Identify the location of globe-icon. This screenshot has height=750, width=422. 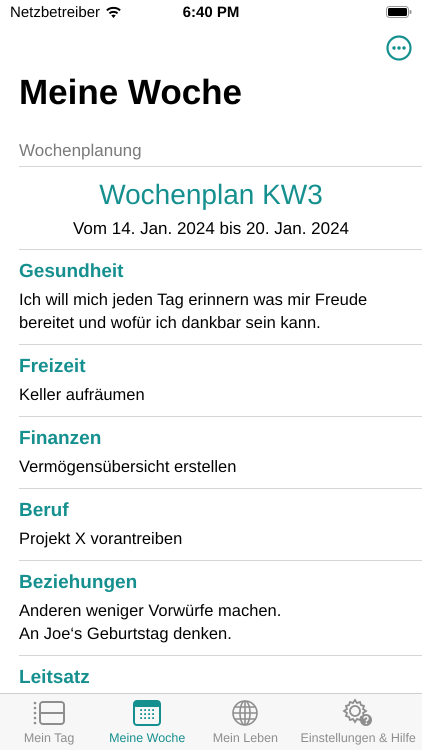
(245, 713).